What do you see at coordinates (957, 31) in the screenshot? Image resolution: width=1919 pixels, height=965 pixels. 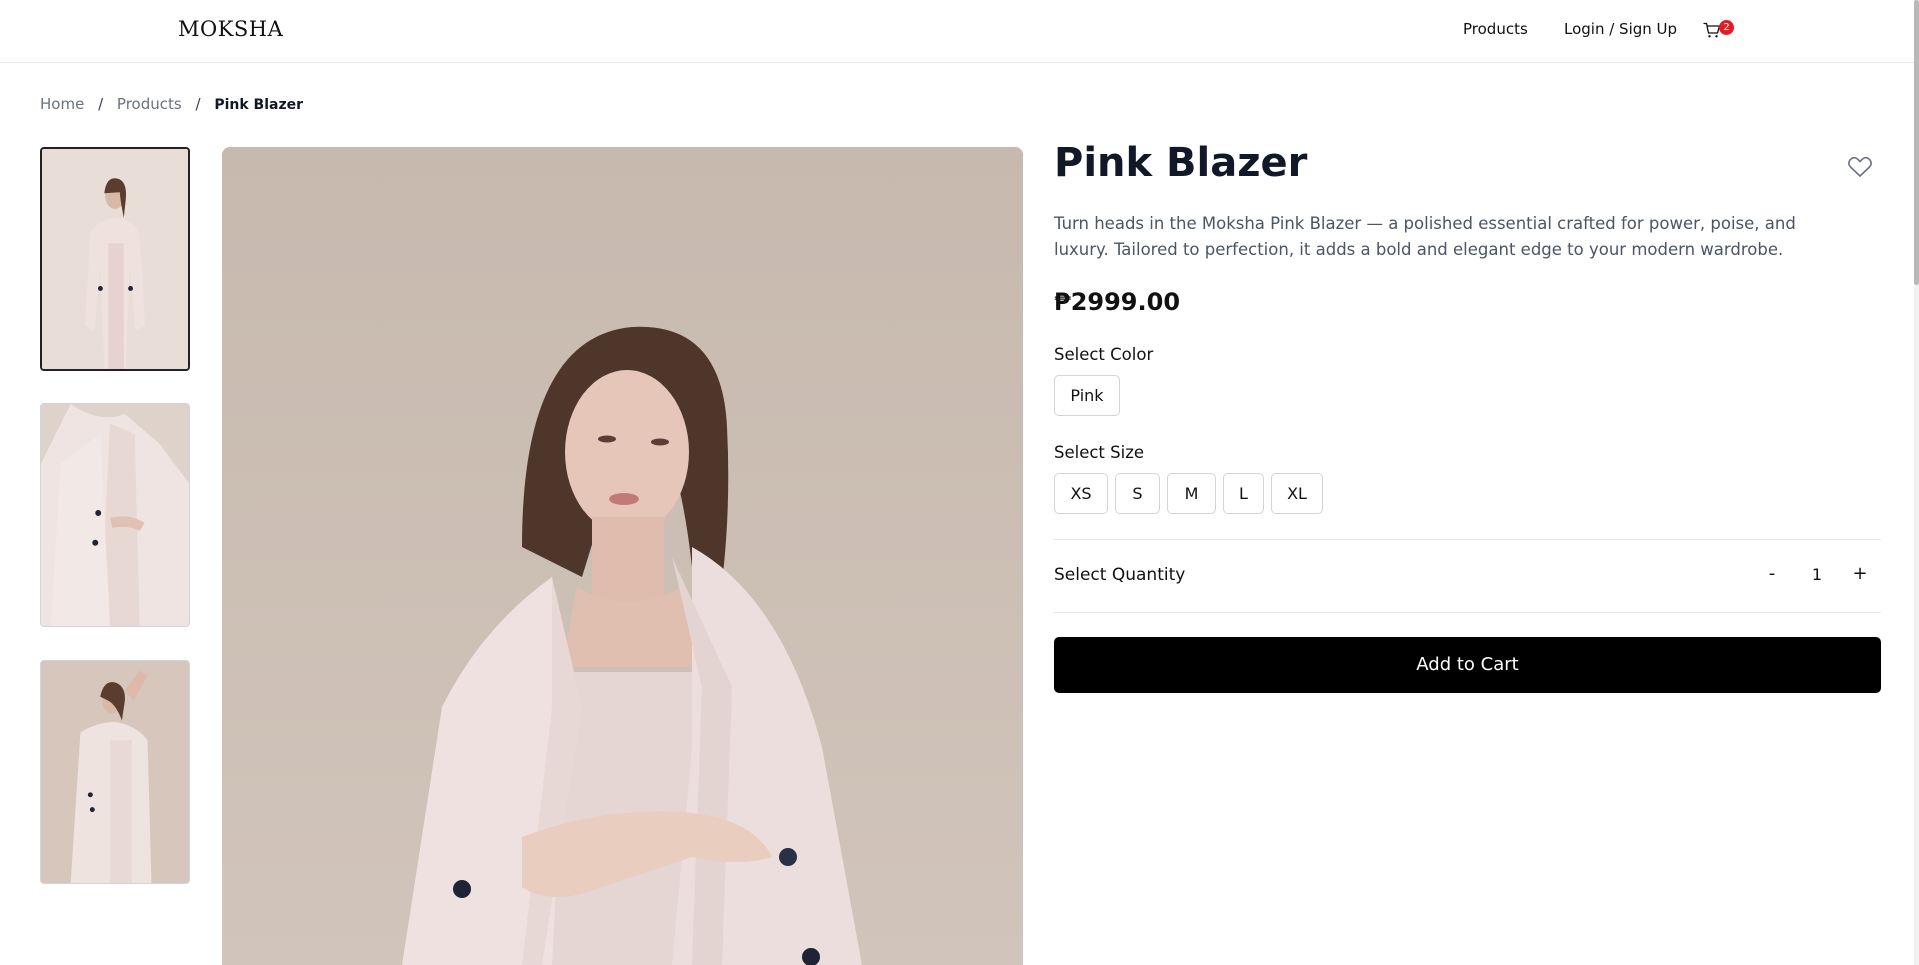 I see `site-header: MOKSHA Products Login / Sign Up 2` at bounding box center [957, 31].